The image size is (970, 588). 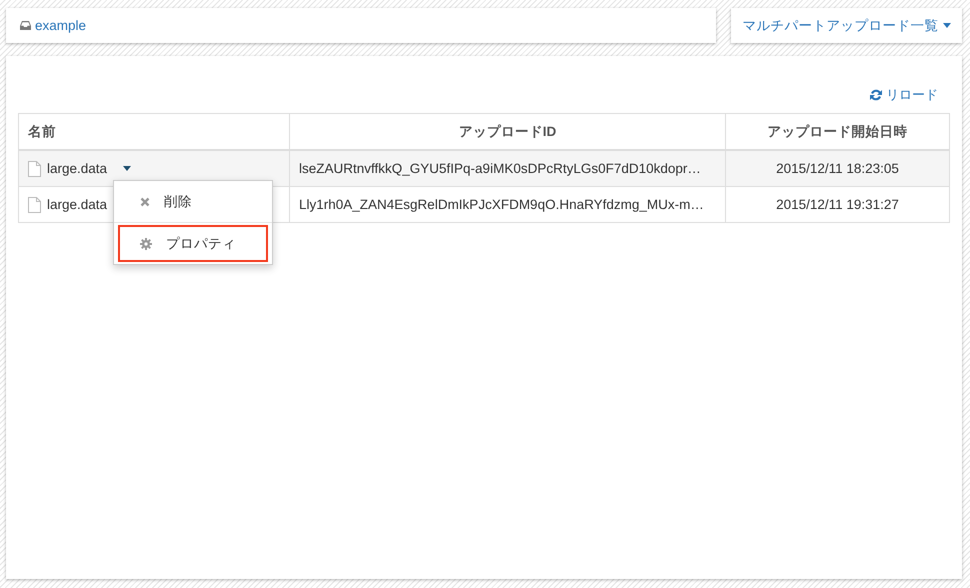 What do you see at coordinates (145, 201) in the screenshot?
I see `close-icon` at bounding box center [145, 201].